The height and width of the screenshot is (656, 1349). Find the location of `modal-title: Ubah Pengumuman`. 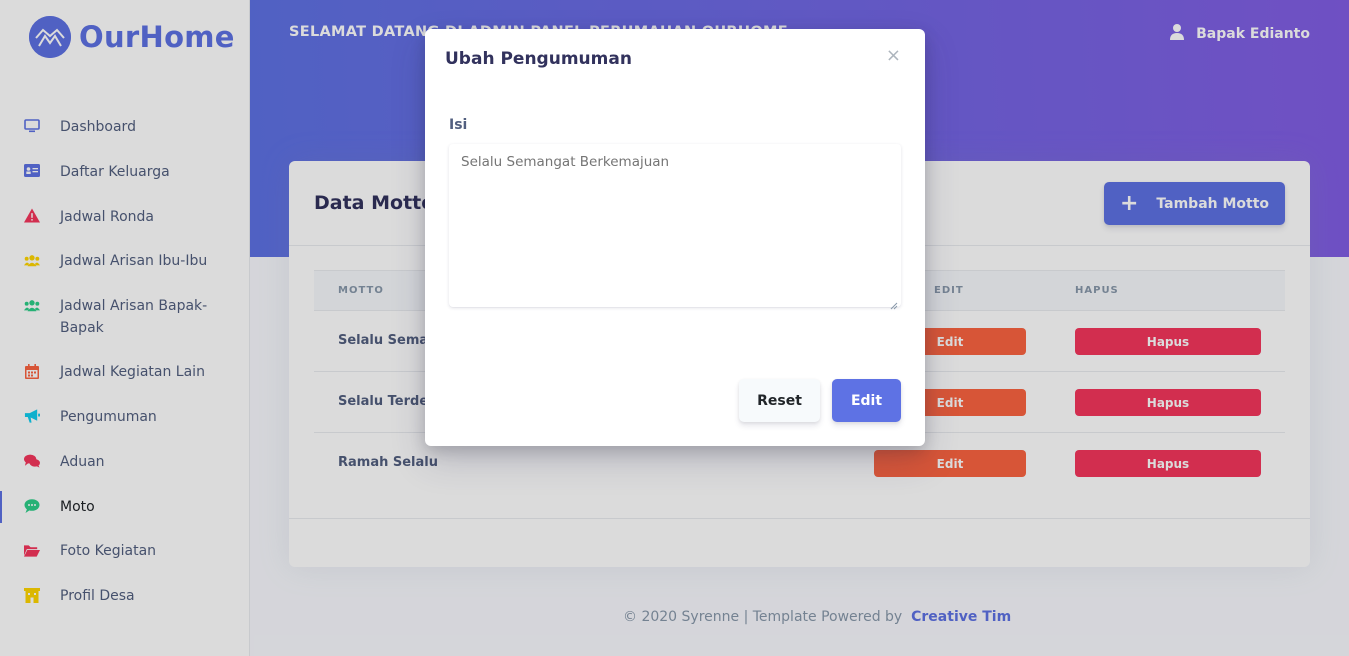

modal-title: Ubah Pengumuman is located at coordinates (538, 59).